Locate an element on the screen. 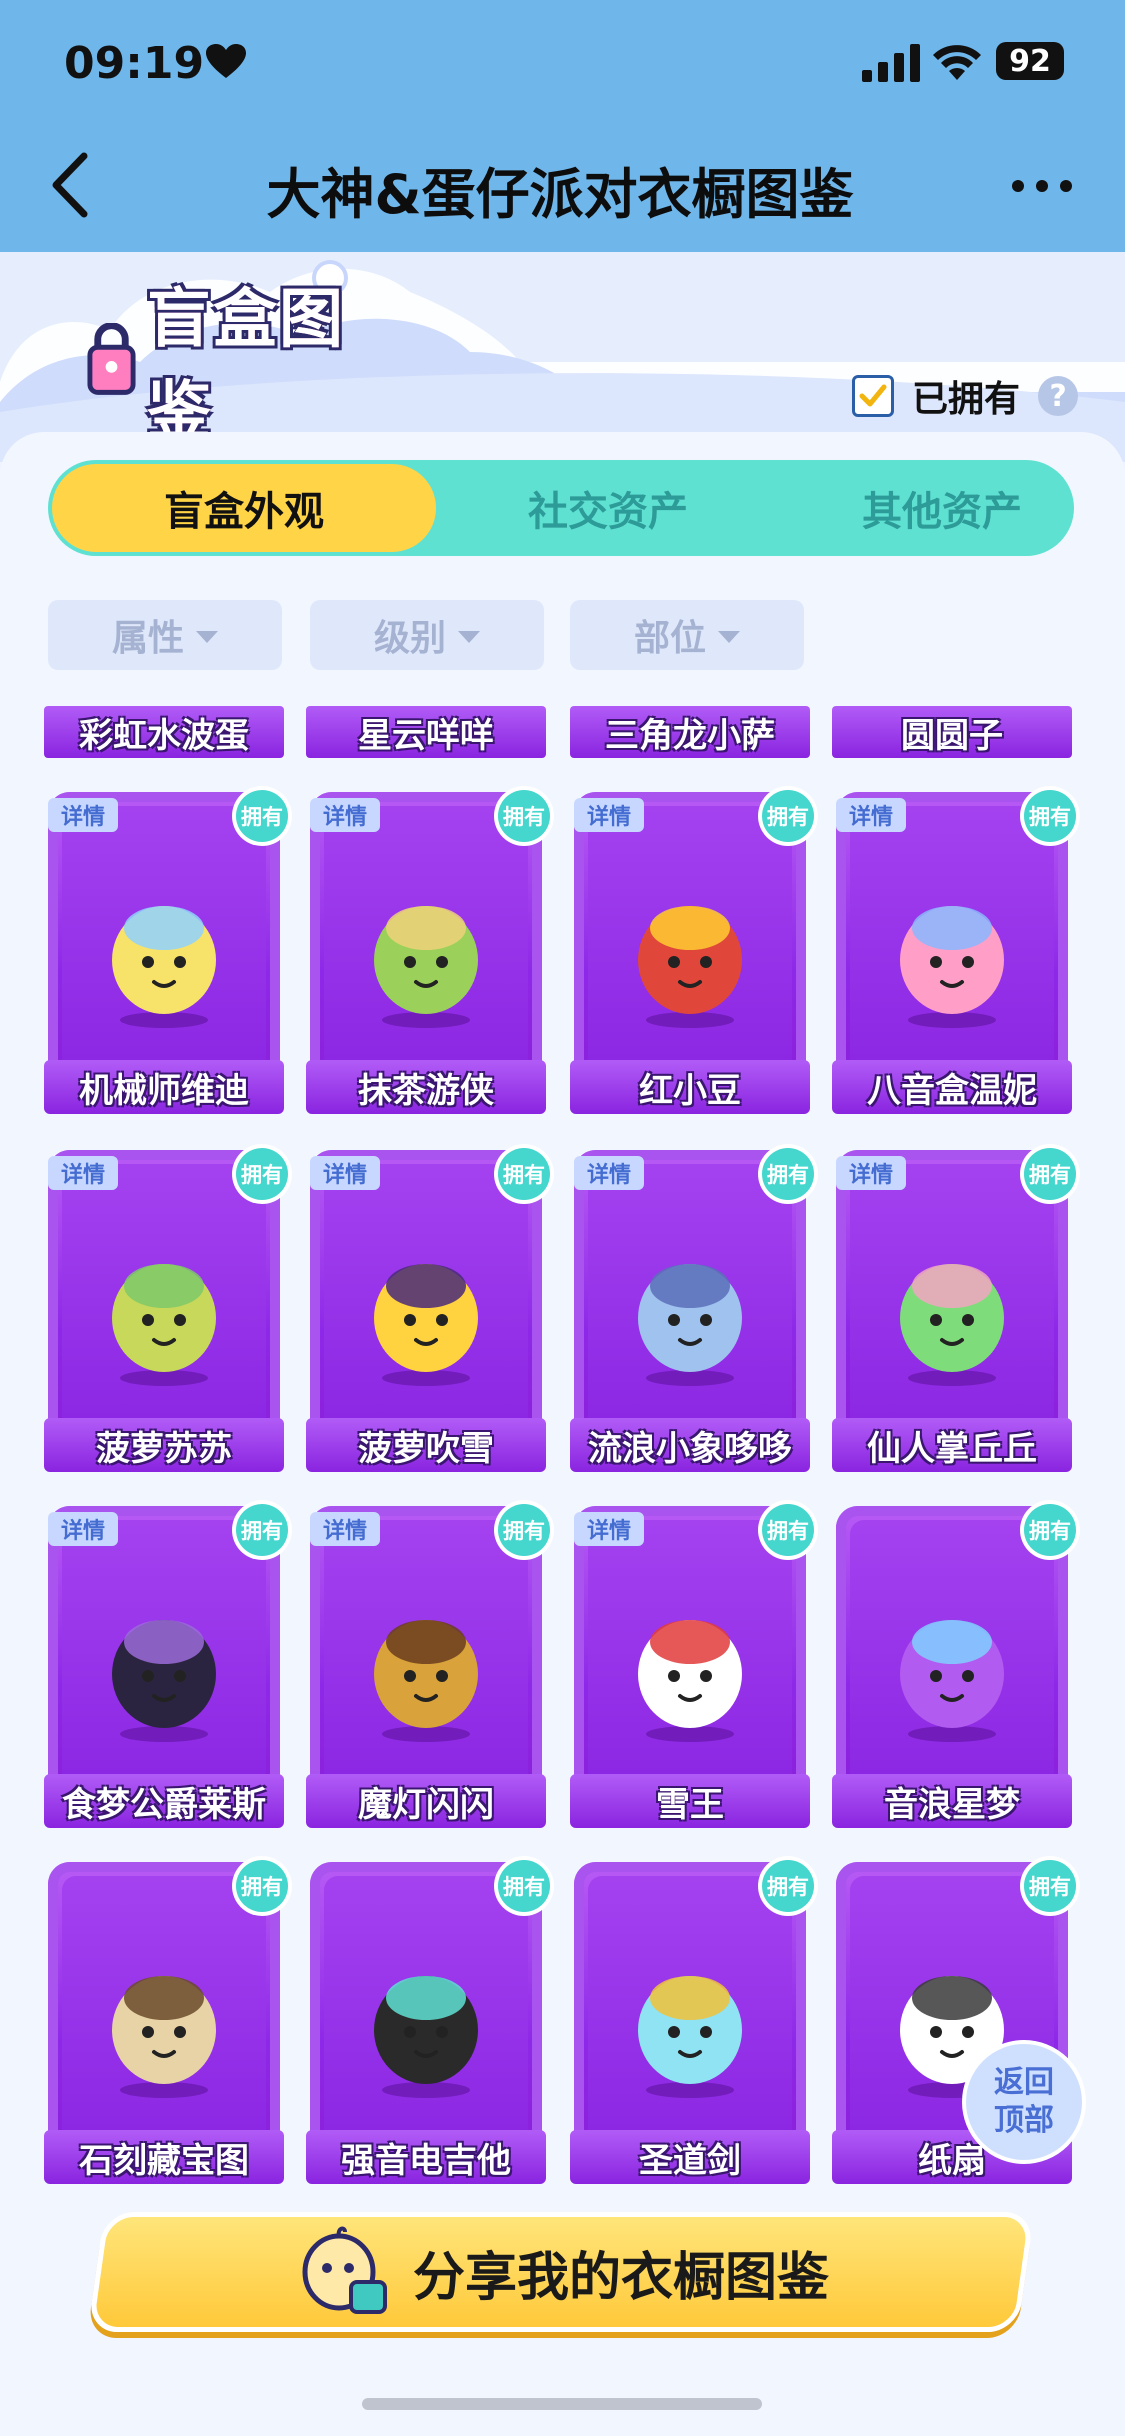  collection-card: 详情 拥有 食梦公爵莱斯 is located at coordinates (168, 1664).